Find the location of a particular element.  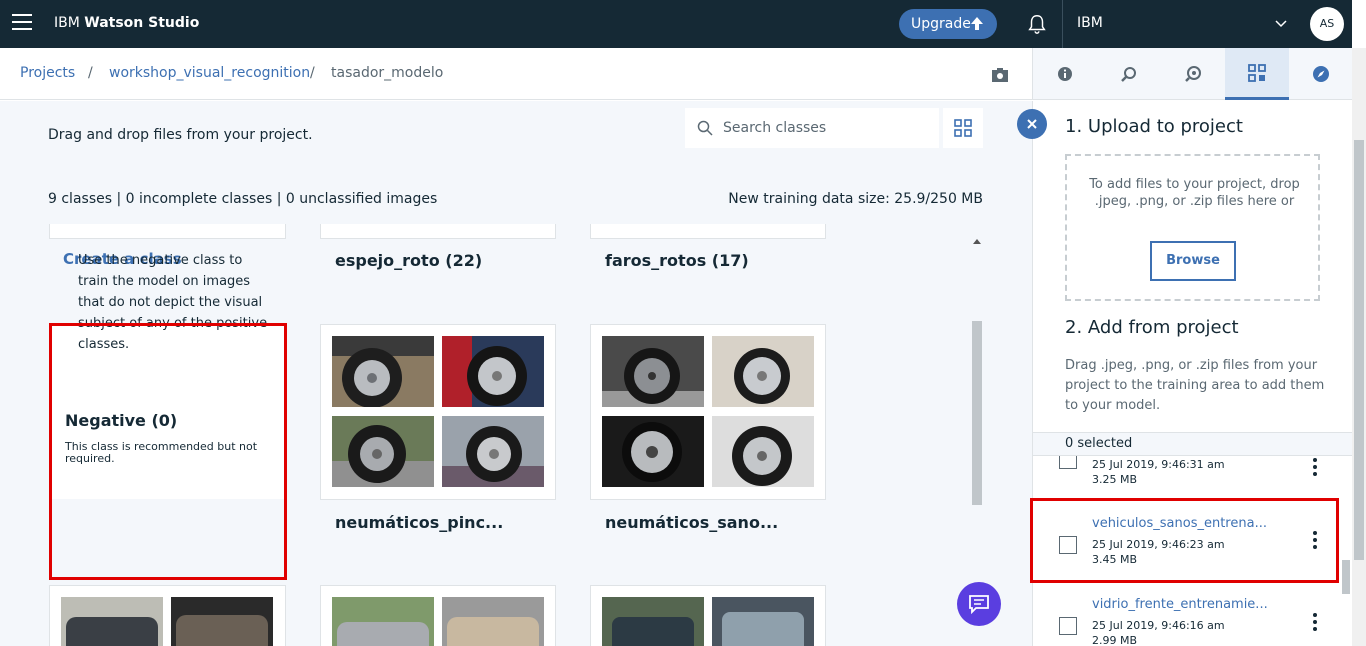

upgrade-button: Upgrade is located at coordinates (948, 24).